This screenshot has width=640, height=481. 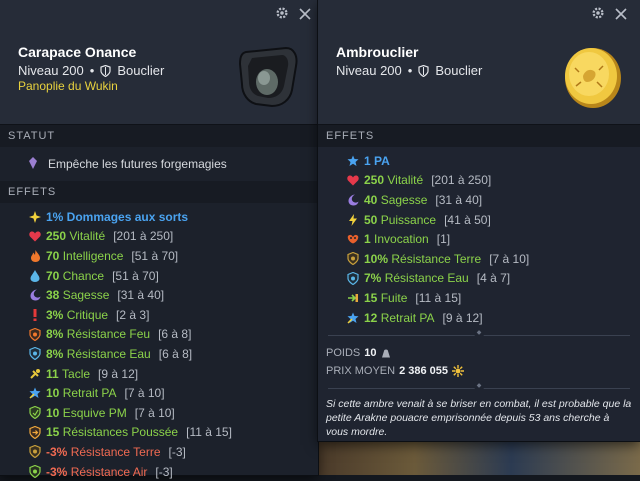 I want to click on shield-icon, so click(x=105, y=70).